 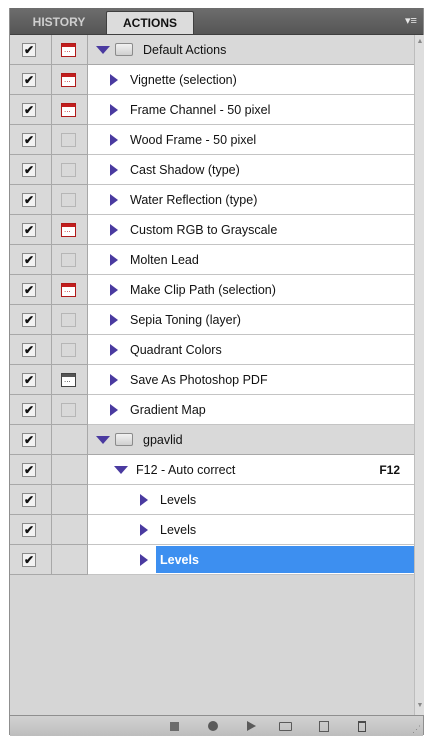 I want to click on action-row: ✔ Frame Channel - 50 pixel, so click(x=212, y=110).